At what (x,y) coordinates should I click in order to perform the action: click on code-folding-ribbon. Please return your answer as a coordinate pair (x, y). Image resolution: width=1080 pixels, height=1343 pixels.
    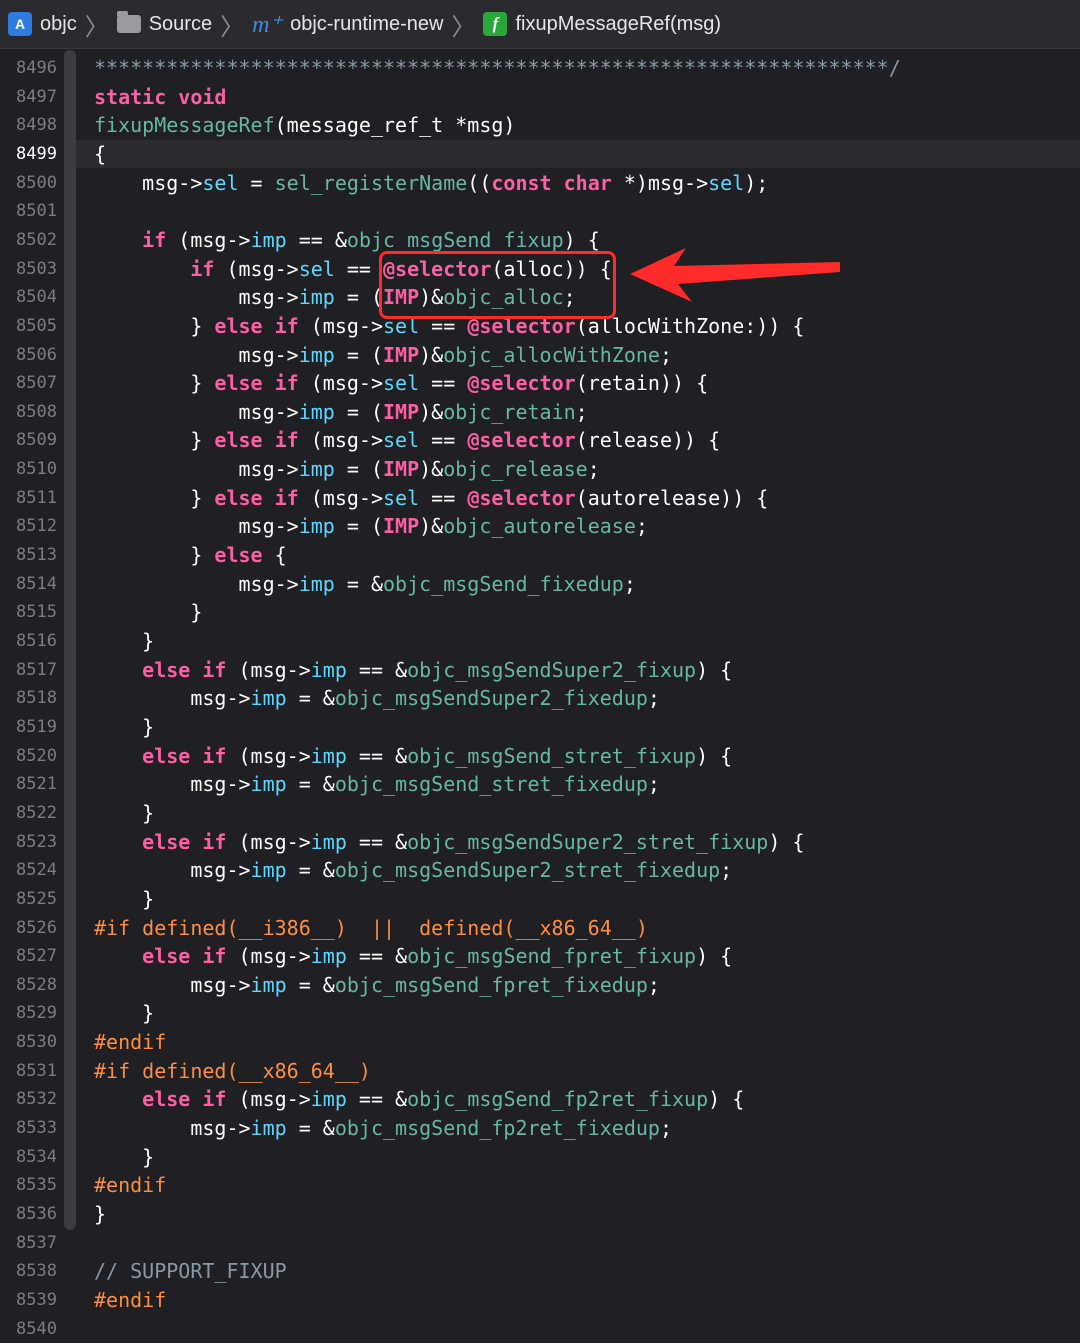
    Looking at the image, I should click on (70, 640).